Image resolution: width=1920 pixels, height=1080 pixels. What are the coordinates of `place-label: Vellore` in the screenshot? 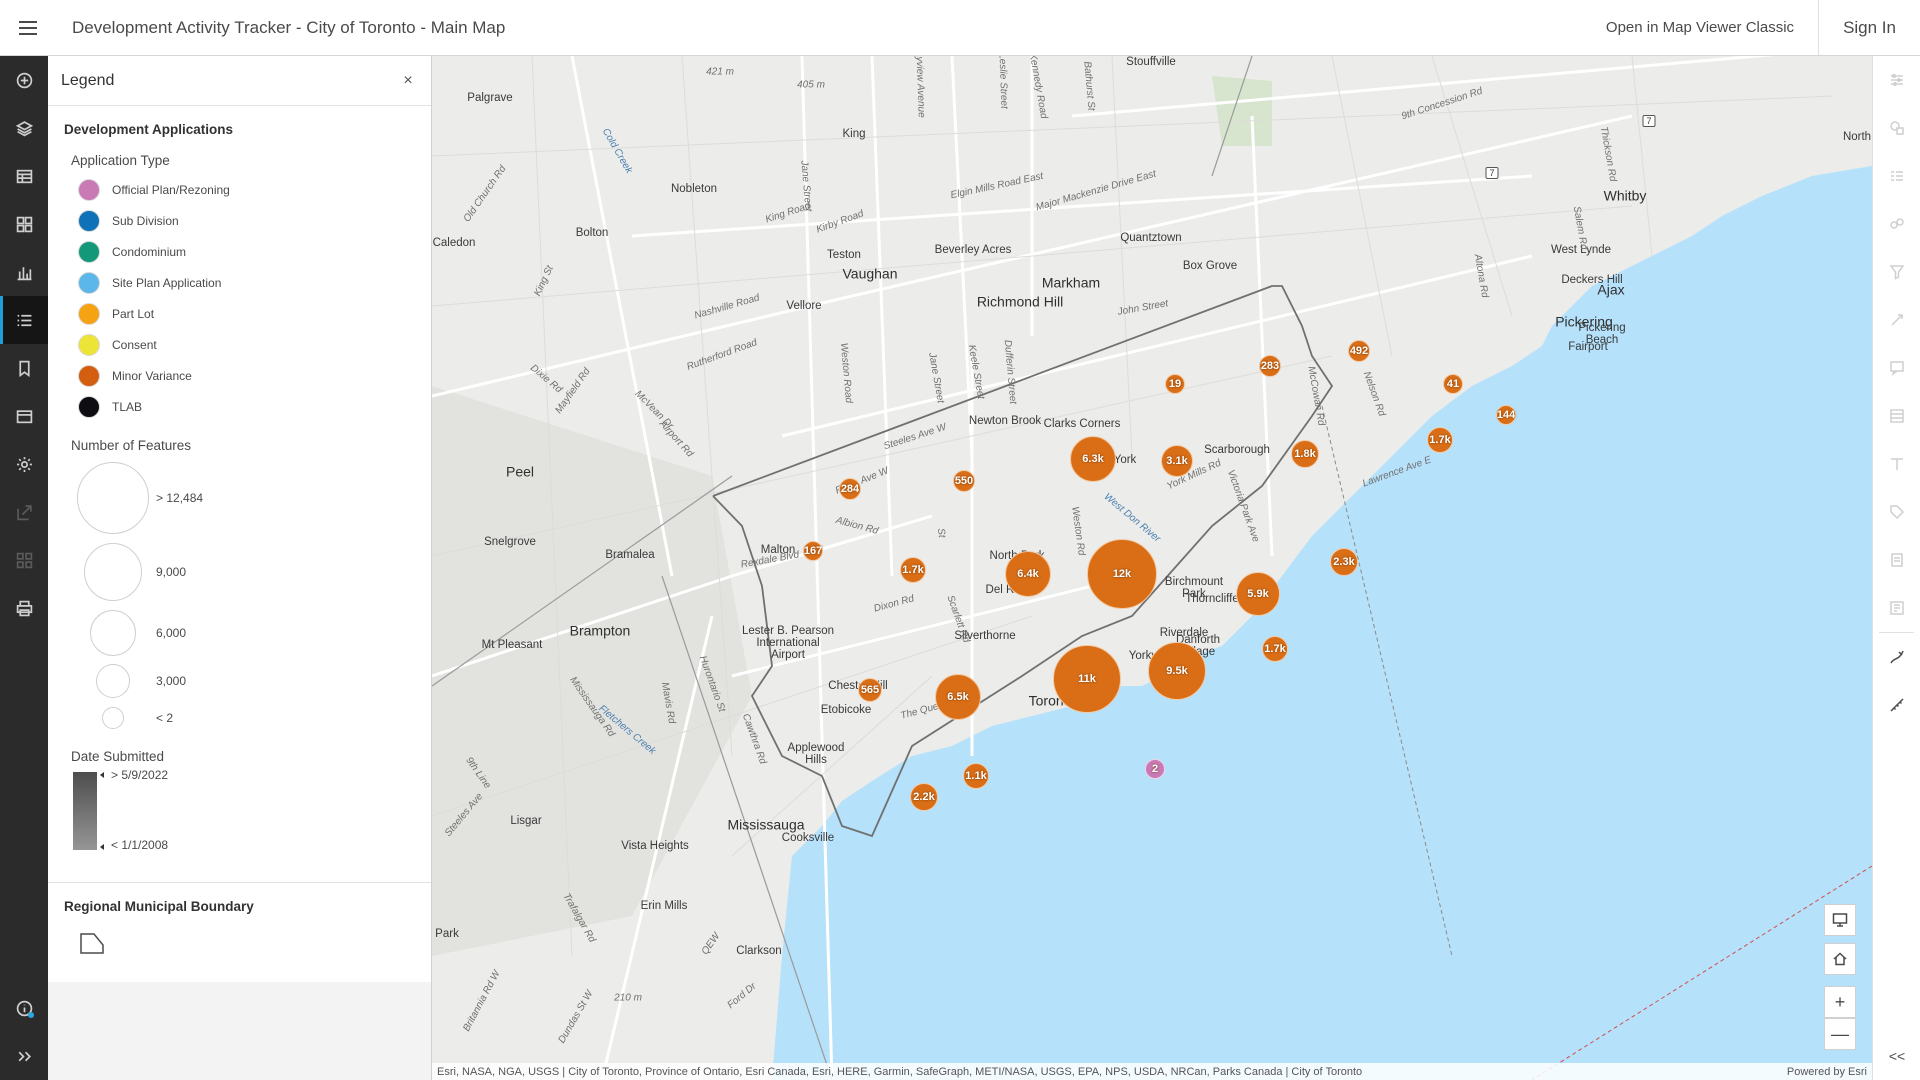 It's located at (804, 305).